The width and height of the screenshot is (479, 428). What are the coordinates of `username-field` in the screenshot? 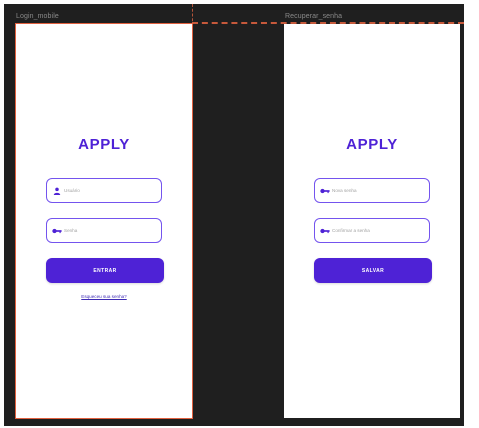 It's located at (104, 190).